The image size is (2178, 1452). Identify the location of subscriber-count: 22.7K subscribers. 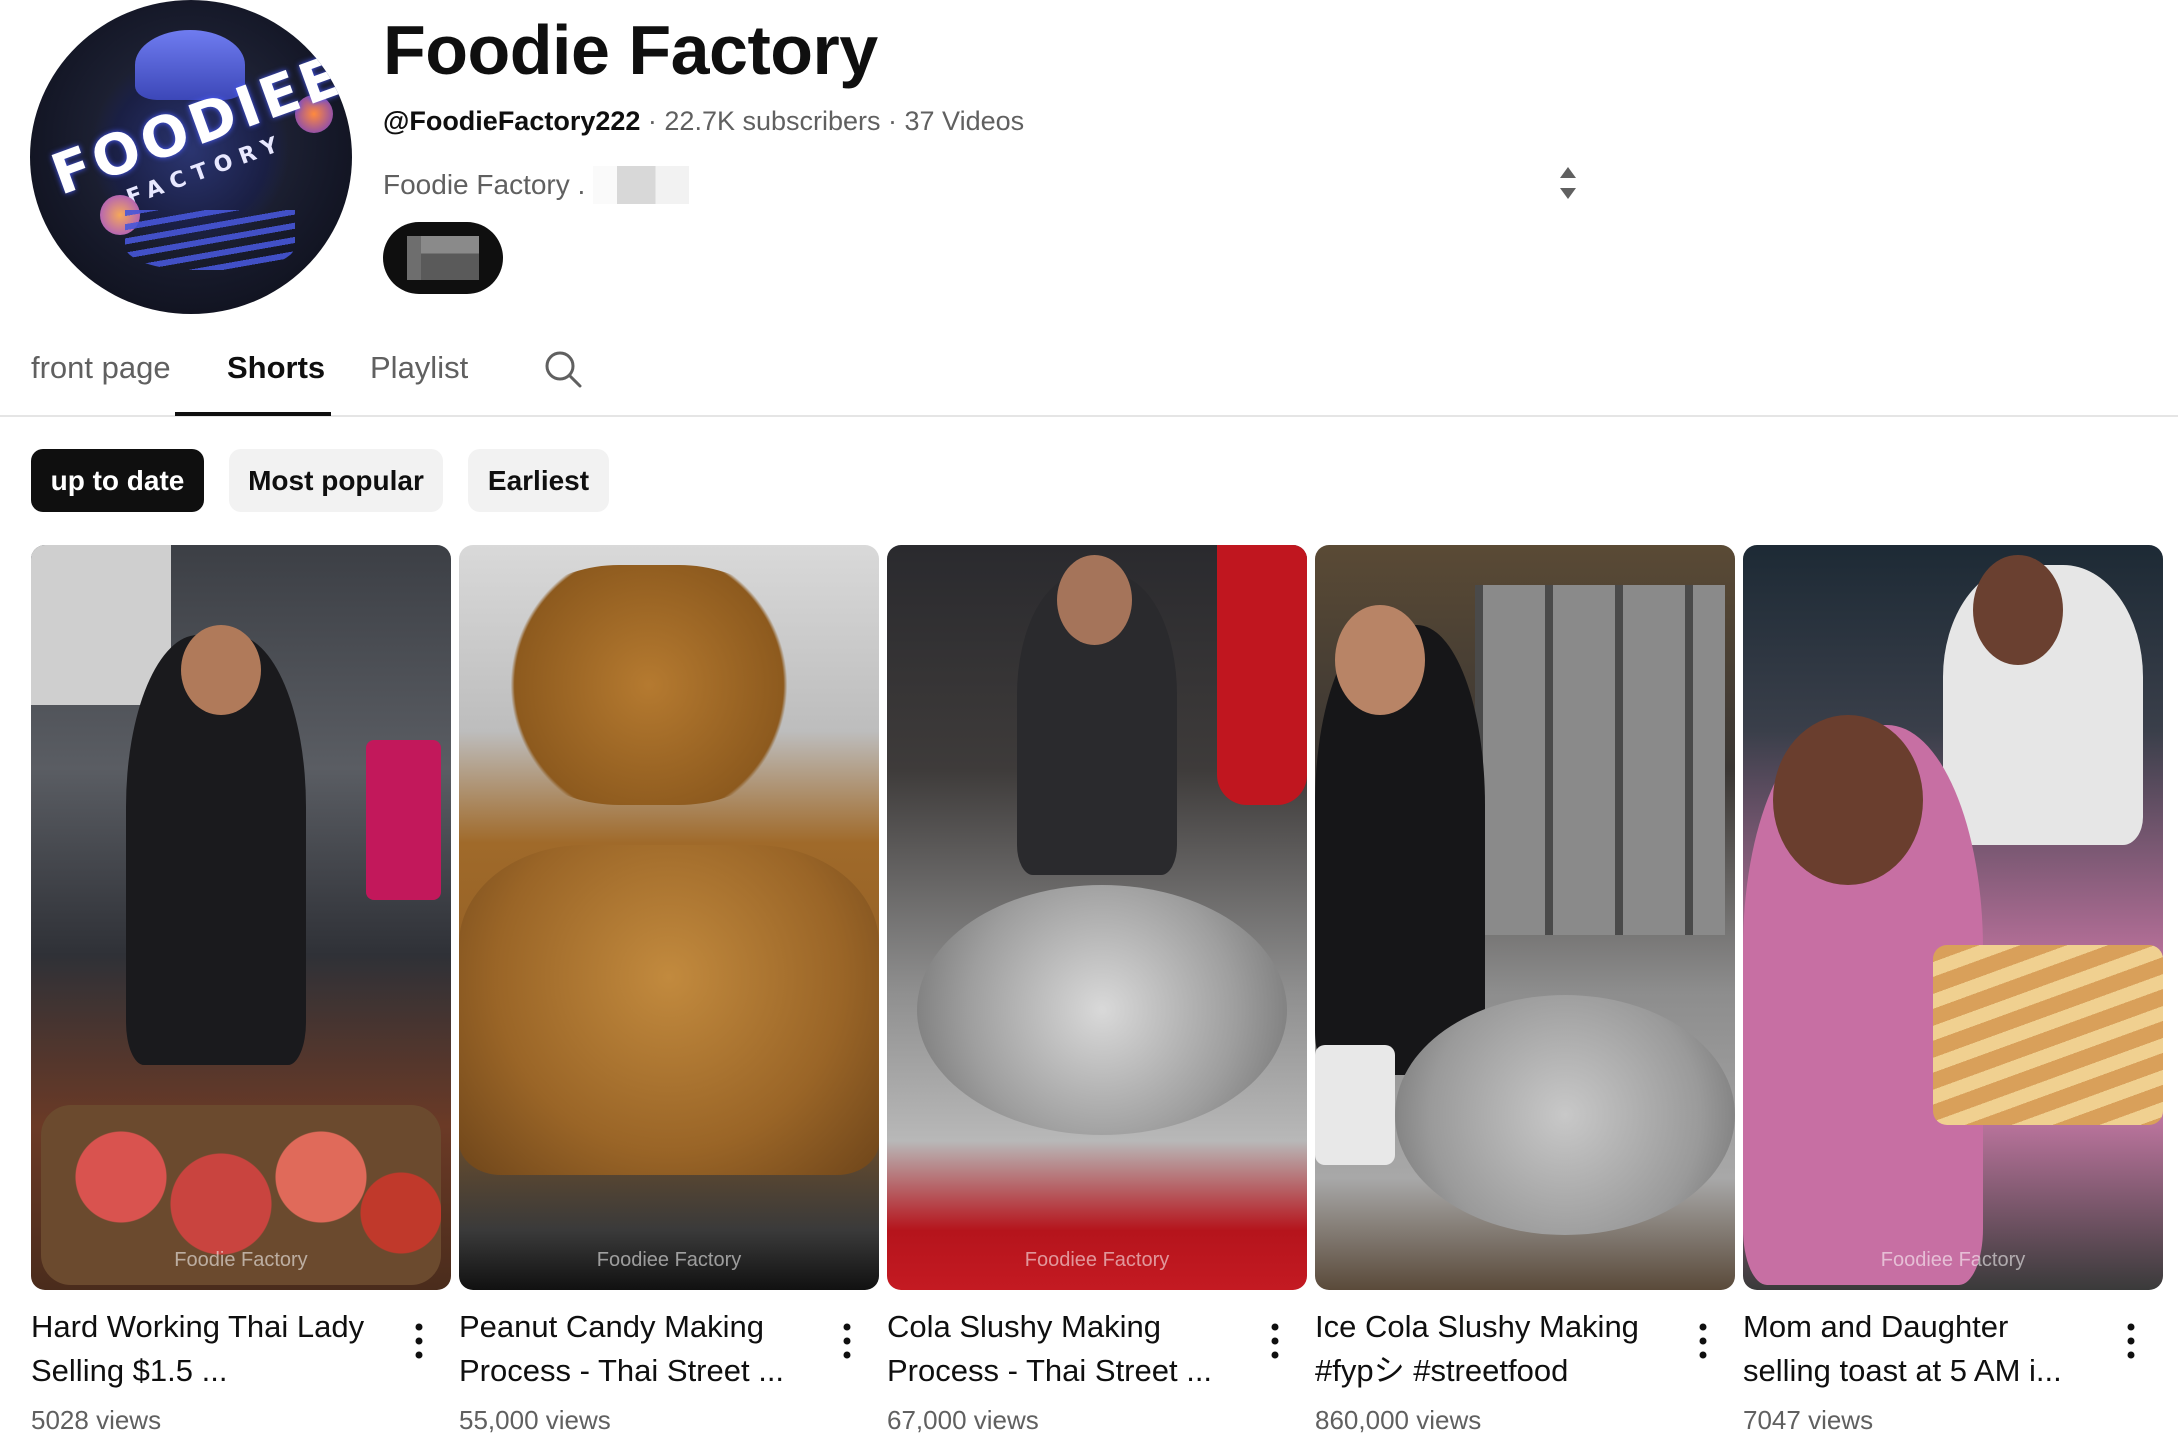
(772, 121).